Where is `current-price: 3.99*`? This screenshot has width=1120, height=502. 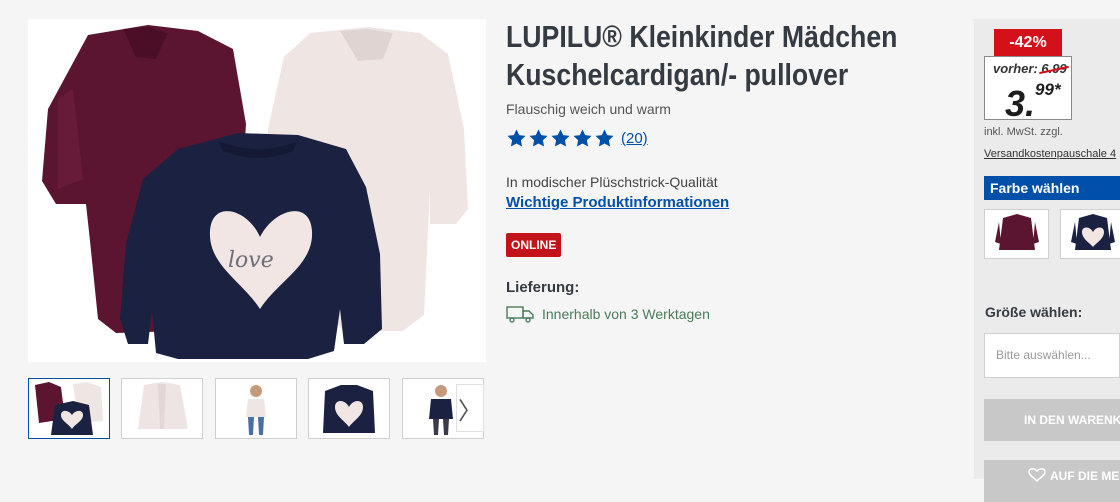
current-price: 3.99* is located at coordinates (1033, 101).